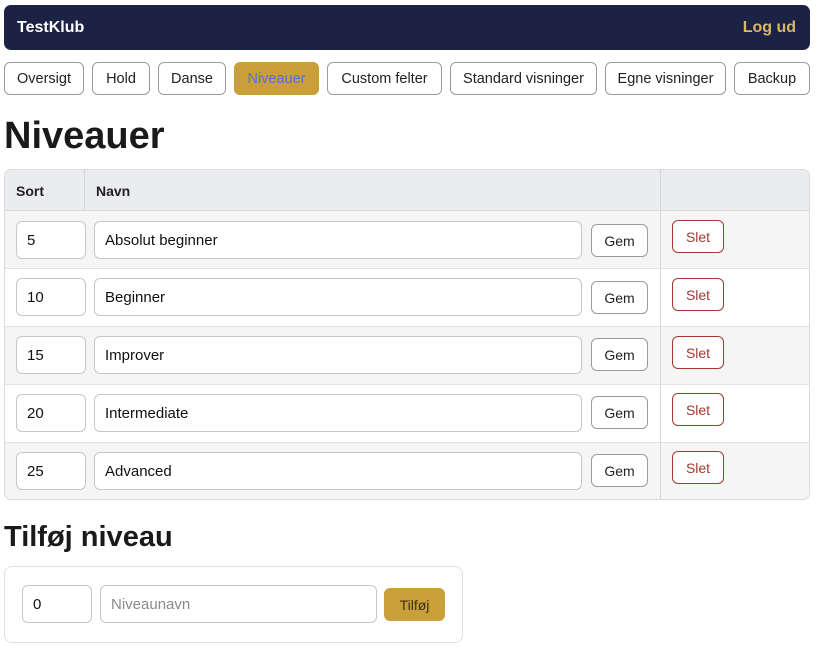 The width and height of the screenshot is (819, 656). Describe the element at coordinates (44, 78) in the screenshot. I see `nav-oversigt: Oversigt` at that location.